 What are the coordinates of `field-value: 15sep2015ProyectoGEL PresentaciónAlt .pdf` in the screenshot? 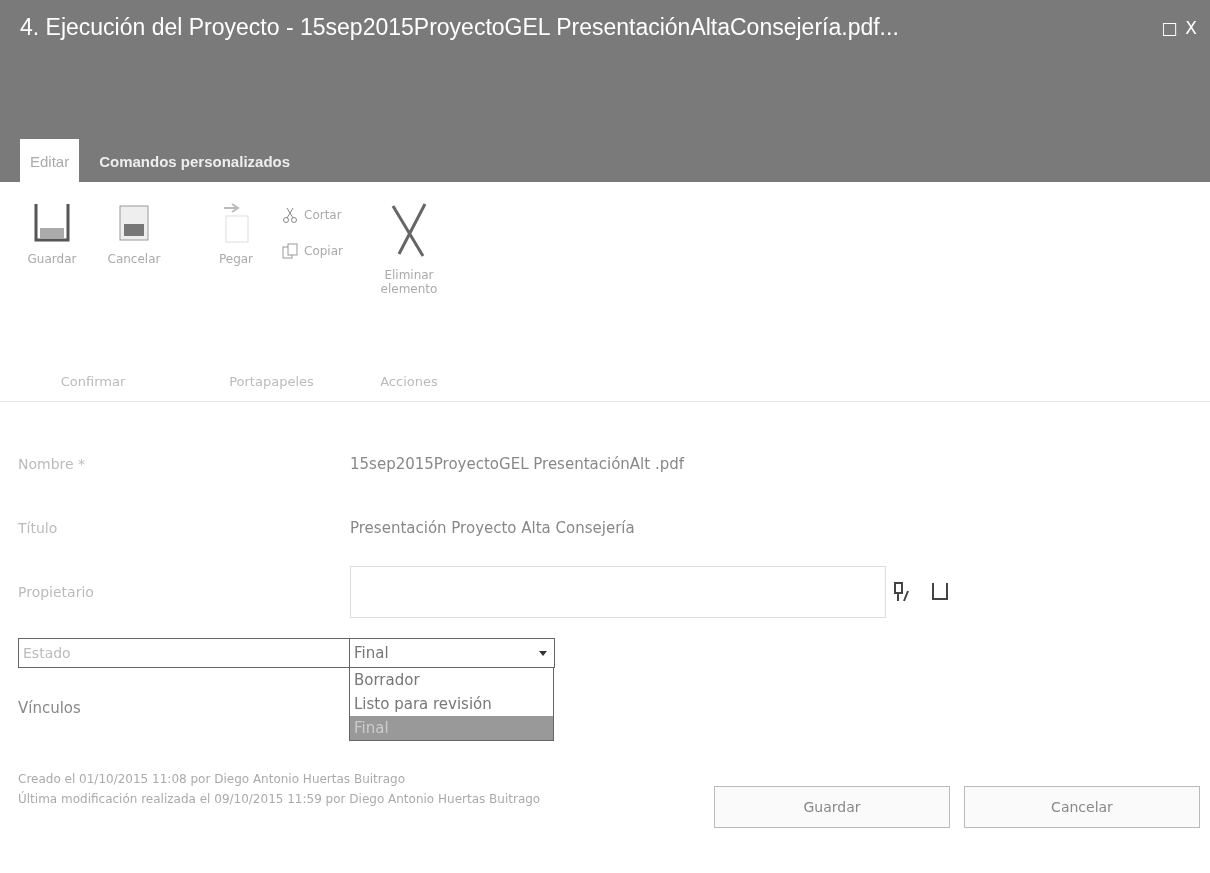 It's located at (517, 464).